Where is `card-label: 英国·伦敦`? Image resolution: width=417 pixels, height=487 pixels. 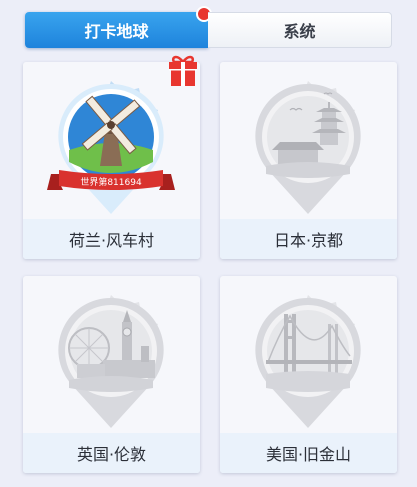
card-label: 英国·伦敦 is located at coordinates (111, 453).